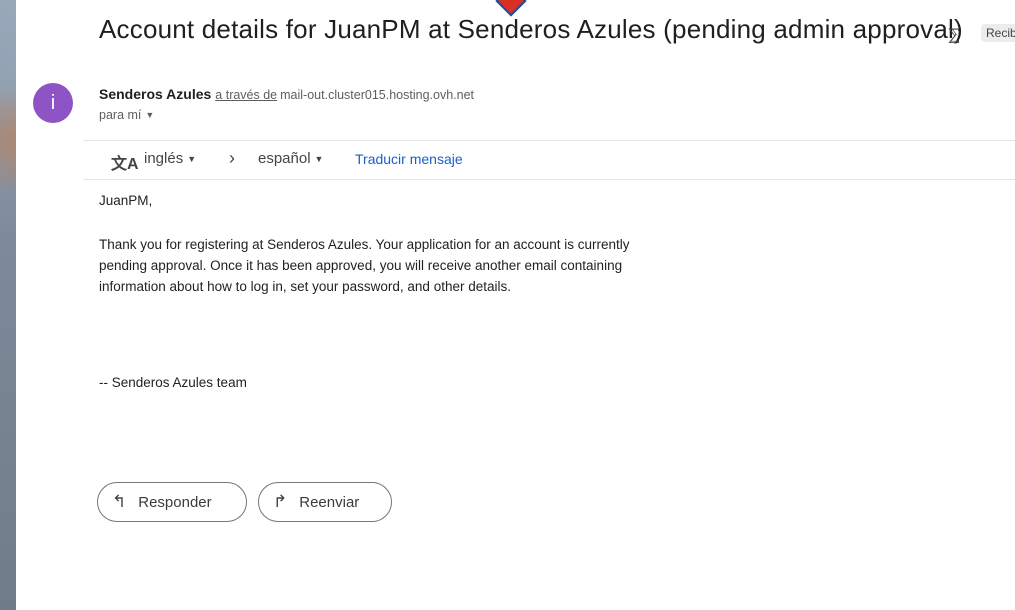  What do you see at coordinates (409, 159) in the screenshot?
I see `translate-message-link: Traducir mensaje` at bounding box center [409, 159].